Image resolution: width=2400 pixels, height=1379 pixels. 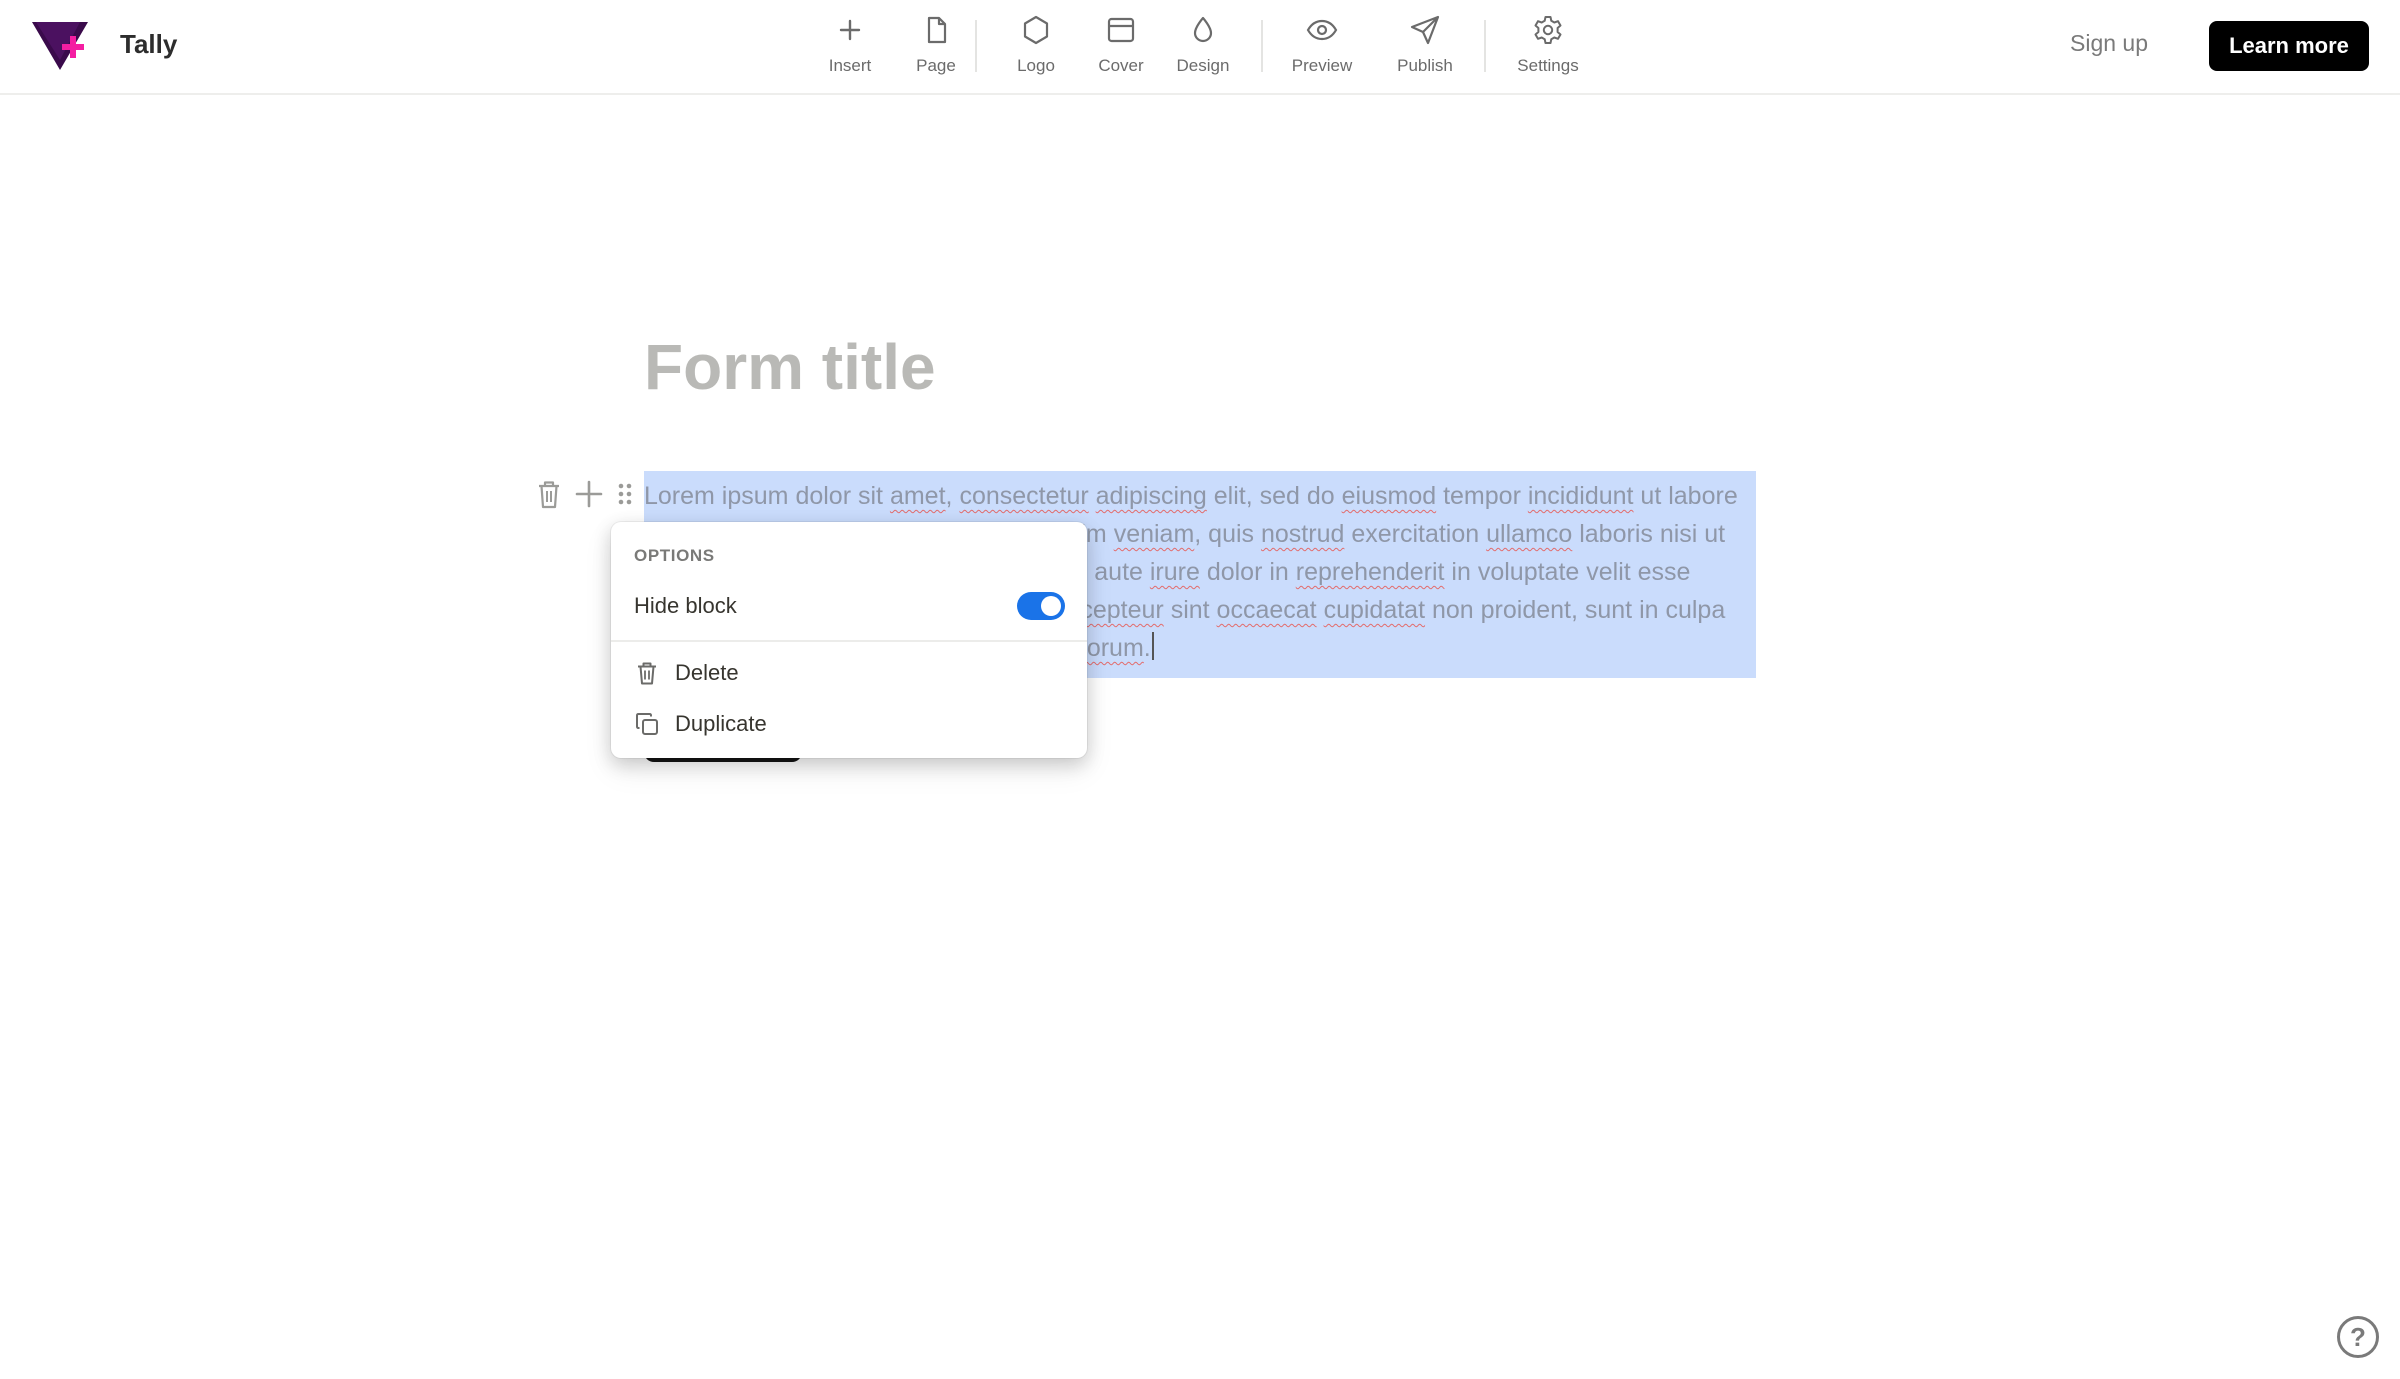 What do you see at coordinates (1036, 30) in the screenshot?
I see `hexagon-icon` at bounding box center [1036, 30].